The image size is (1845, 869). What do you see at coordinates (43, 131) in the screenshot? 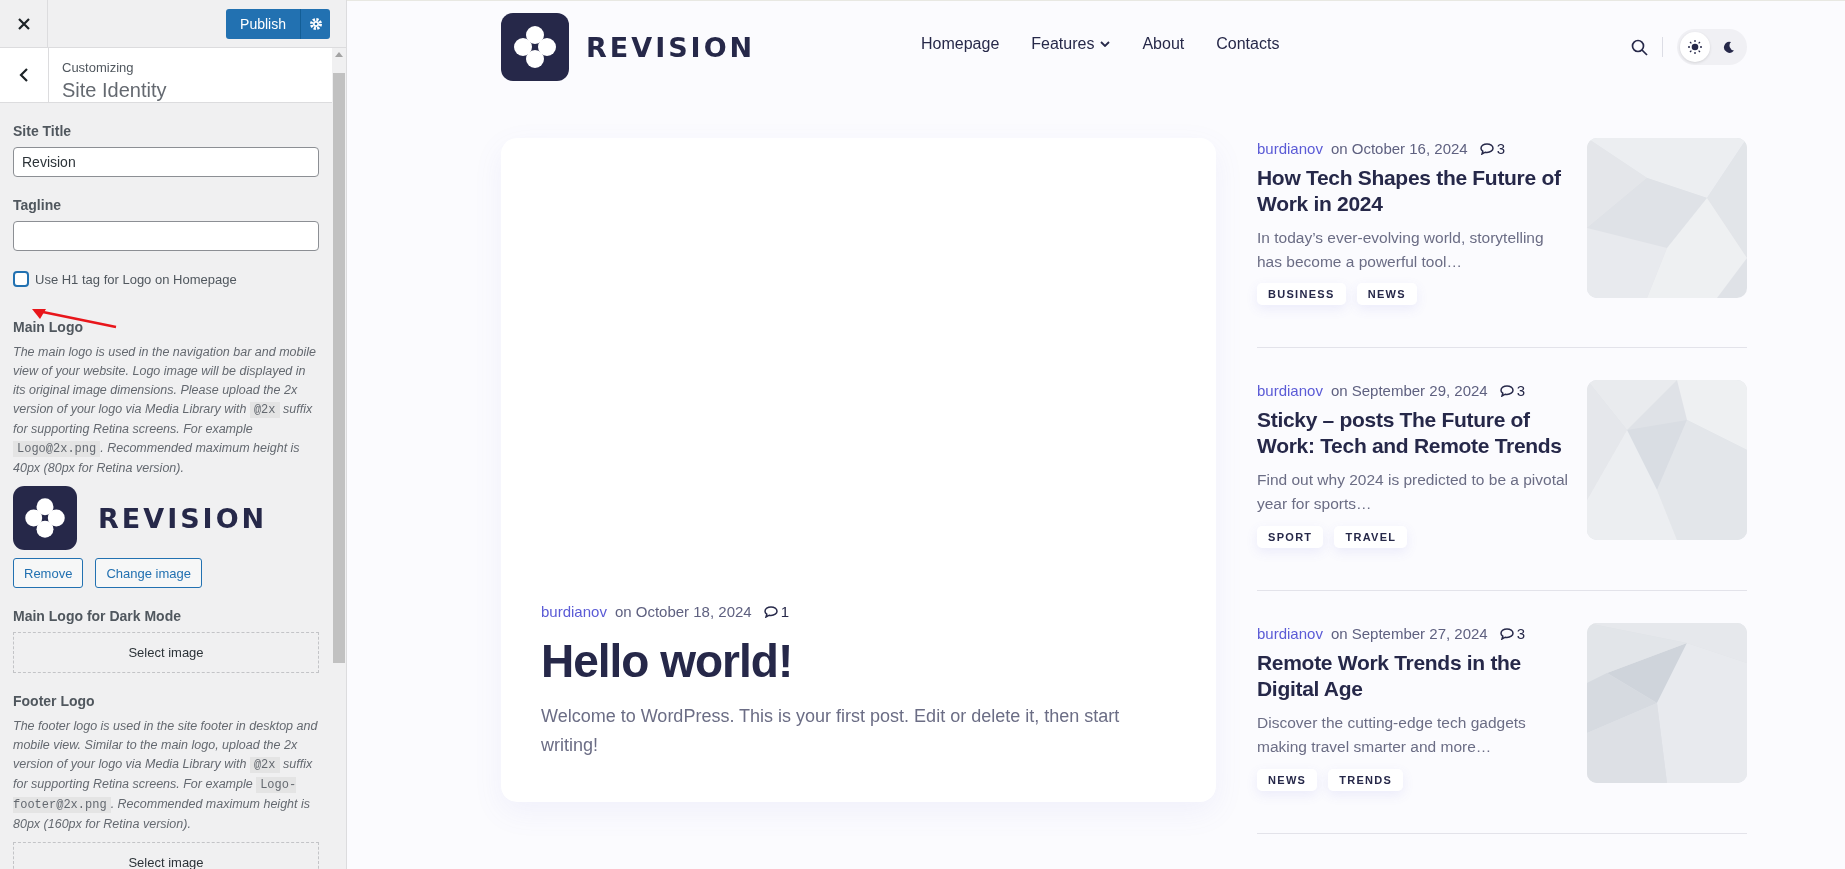
I see `field-label: Site Title` at bounding box center [43, 131].